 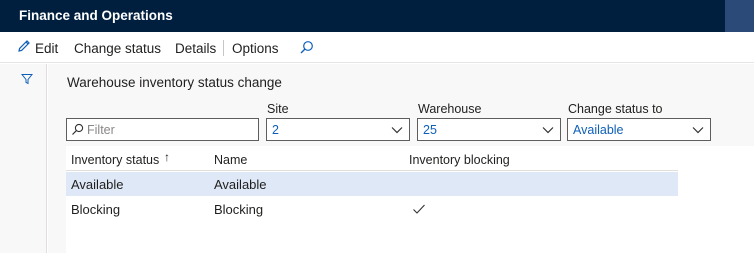 I want to click on column-header-name: Name, so click(x=230, y=160).